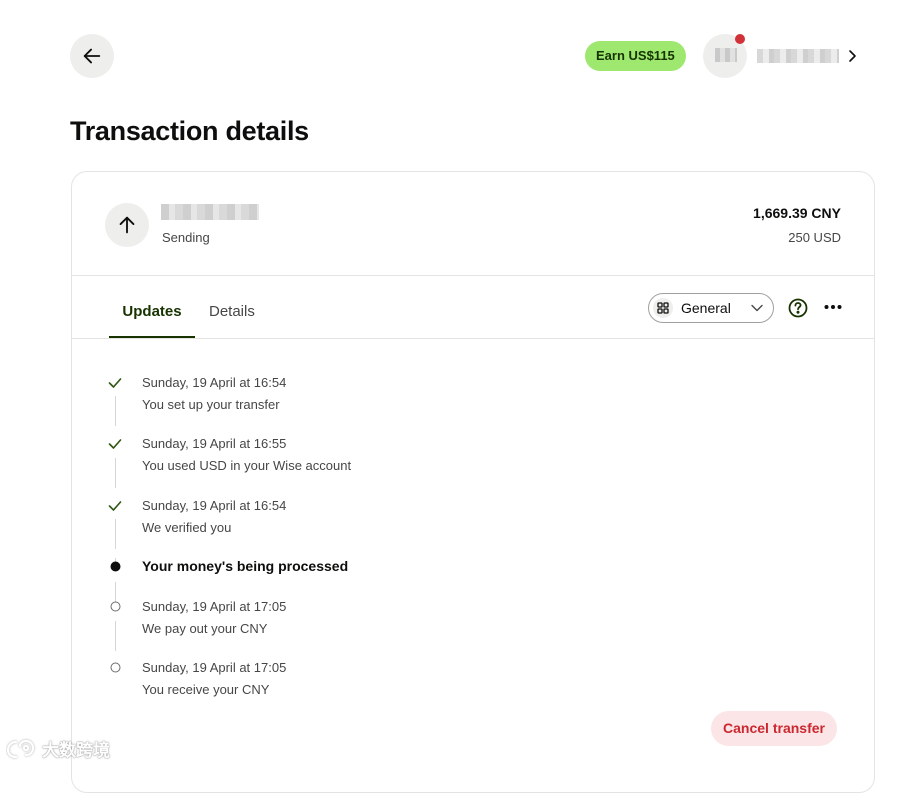  What do you see at coordinates (814, 237) in the screenshot?
I see `amount-secondary: 250 USD` at bounding box center [814, 237].